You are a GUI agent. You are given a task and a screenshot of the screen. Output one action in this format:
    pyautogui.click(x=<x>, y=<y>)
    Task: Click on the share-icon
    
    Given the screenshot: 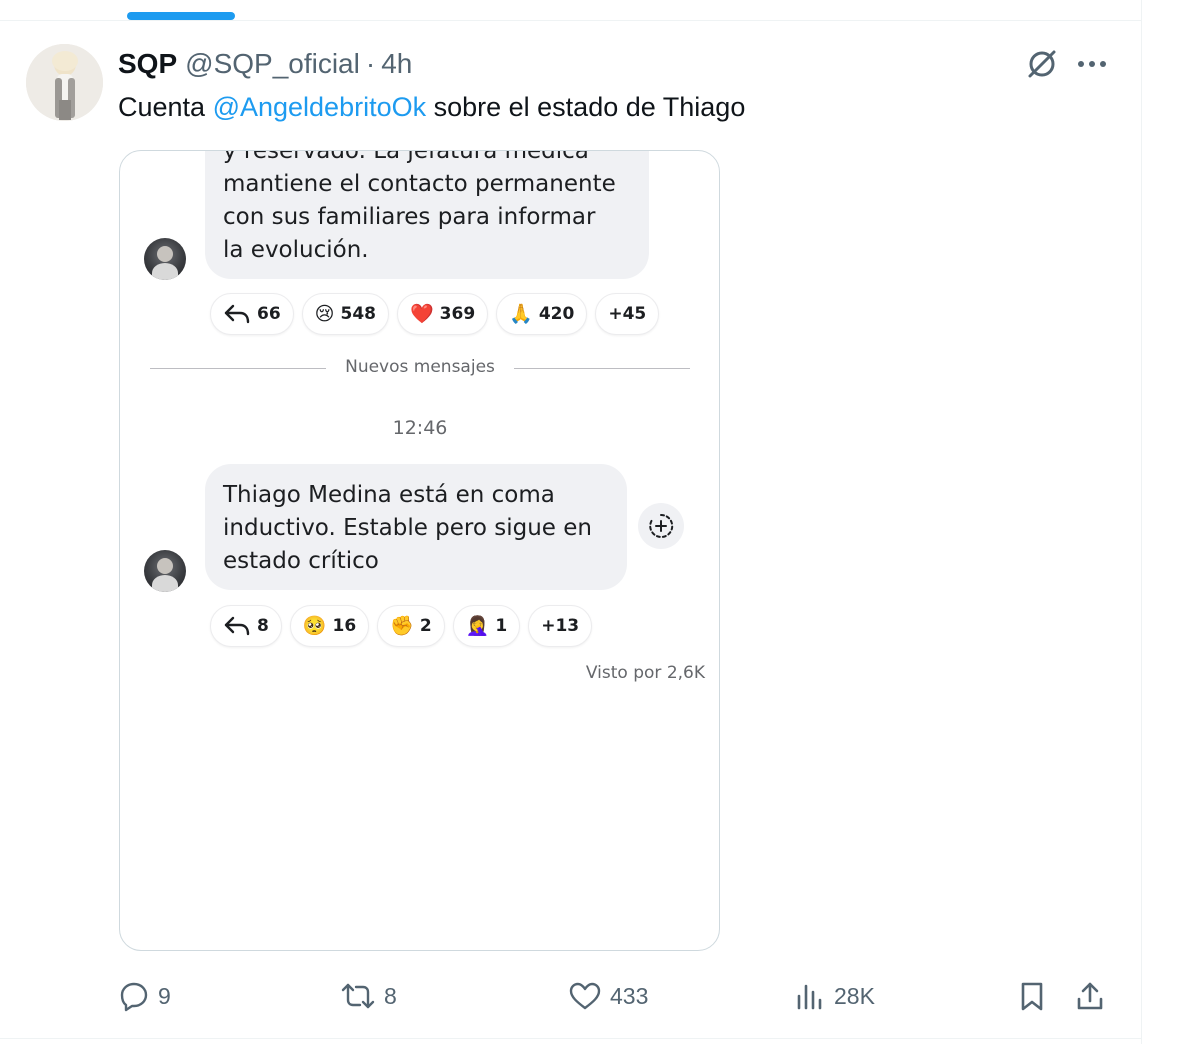 What is the action you would take?
    pyautogui.click(x=1090, y=996)
    